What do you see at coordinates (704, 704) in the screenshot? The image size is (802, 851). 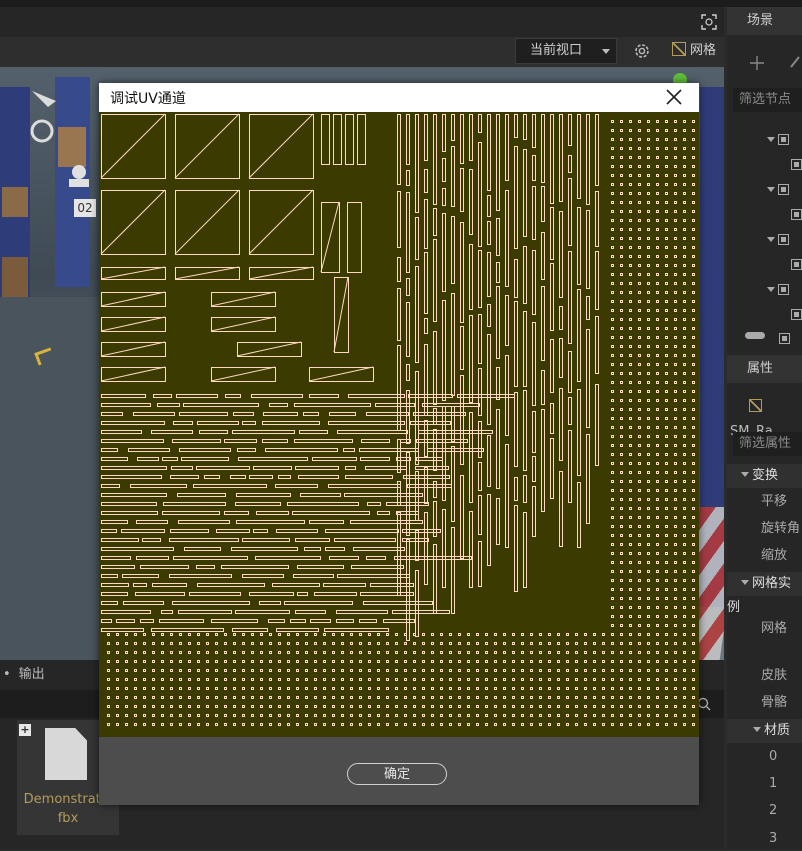 I see `search-icon` at bounding box center [704, 704].